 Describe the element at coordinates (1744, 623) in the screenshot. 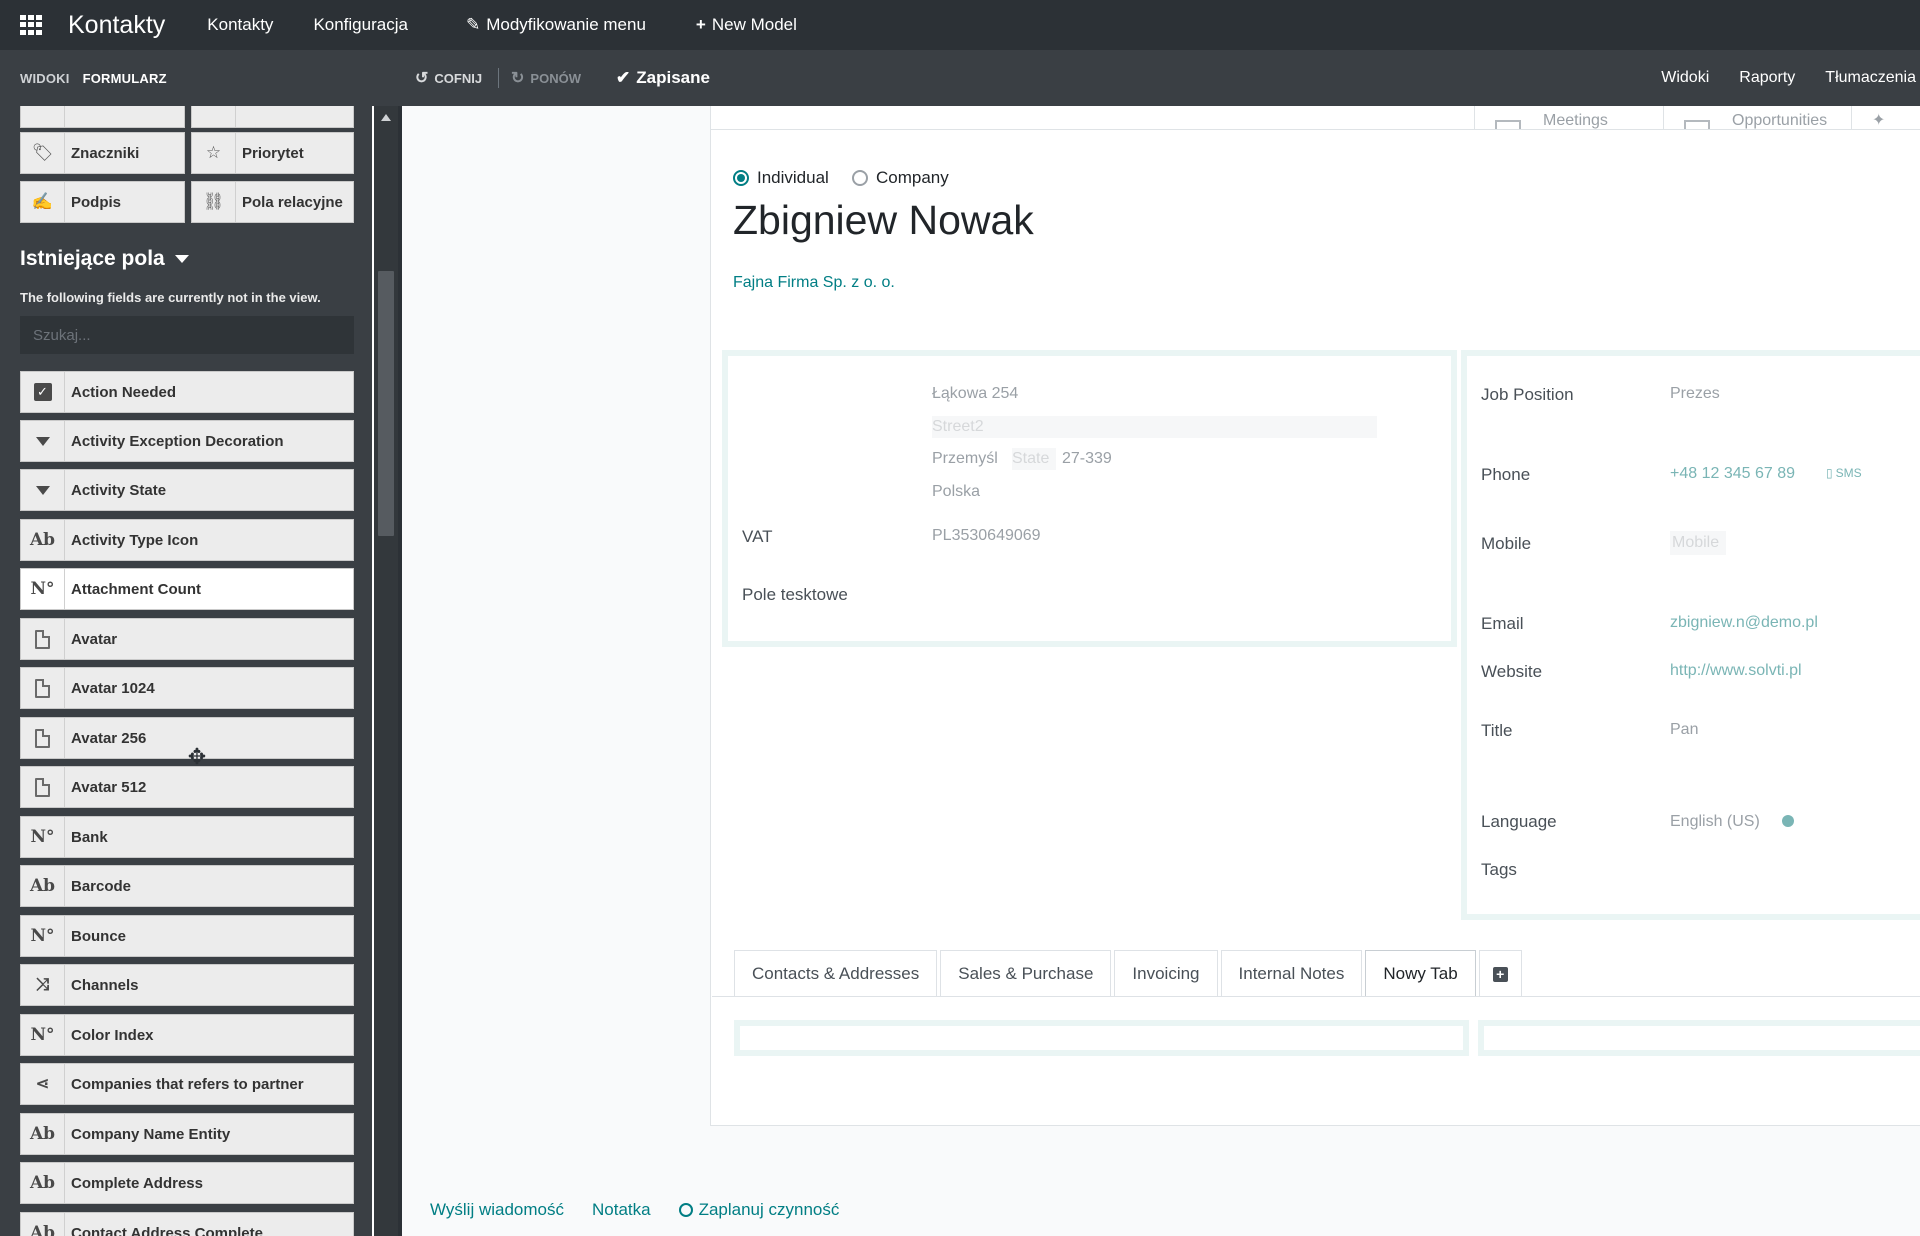

I see `email-field: zbigniew.n@demo.pl` at that location.